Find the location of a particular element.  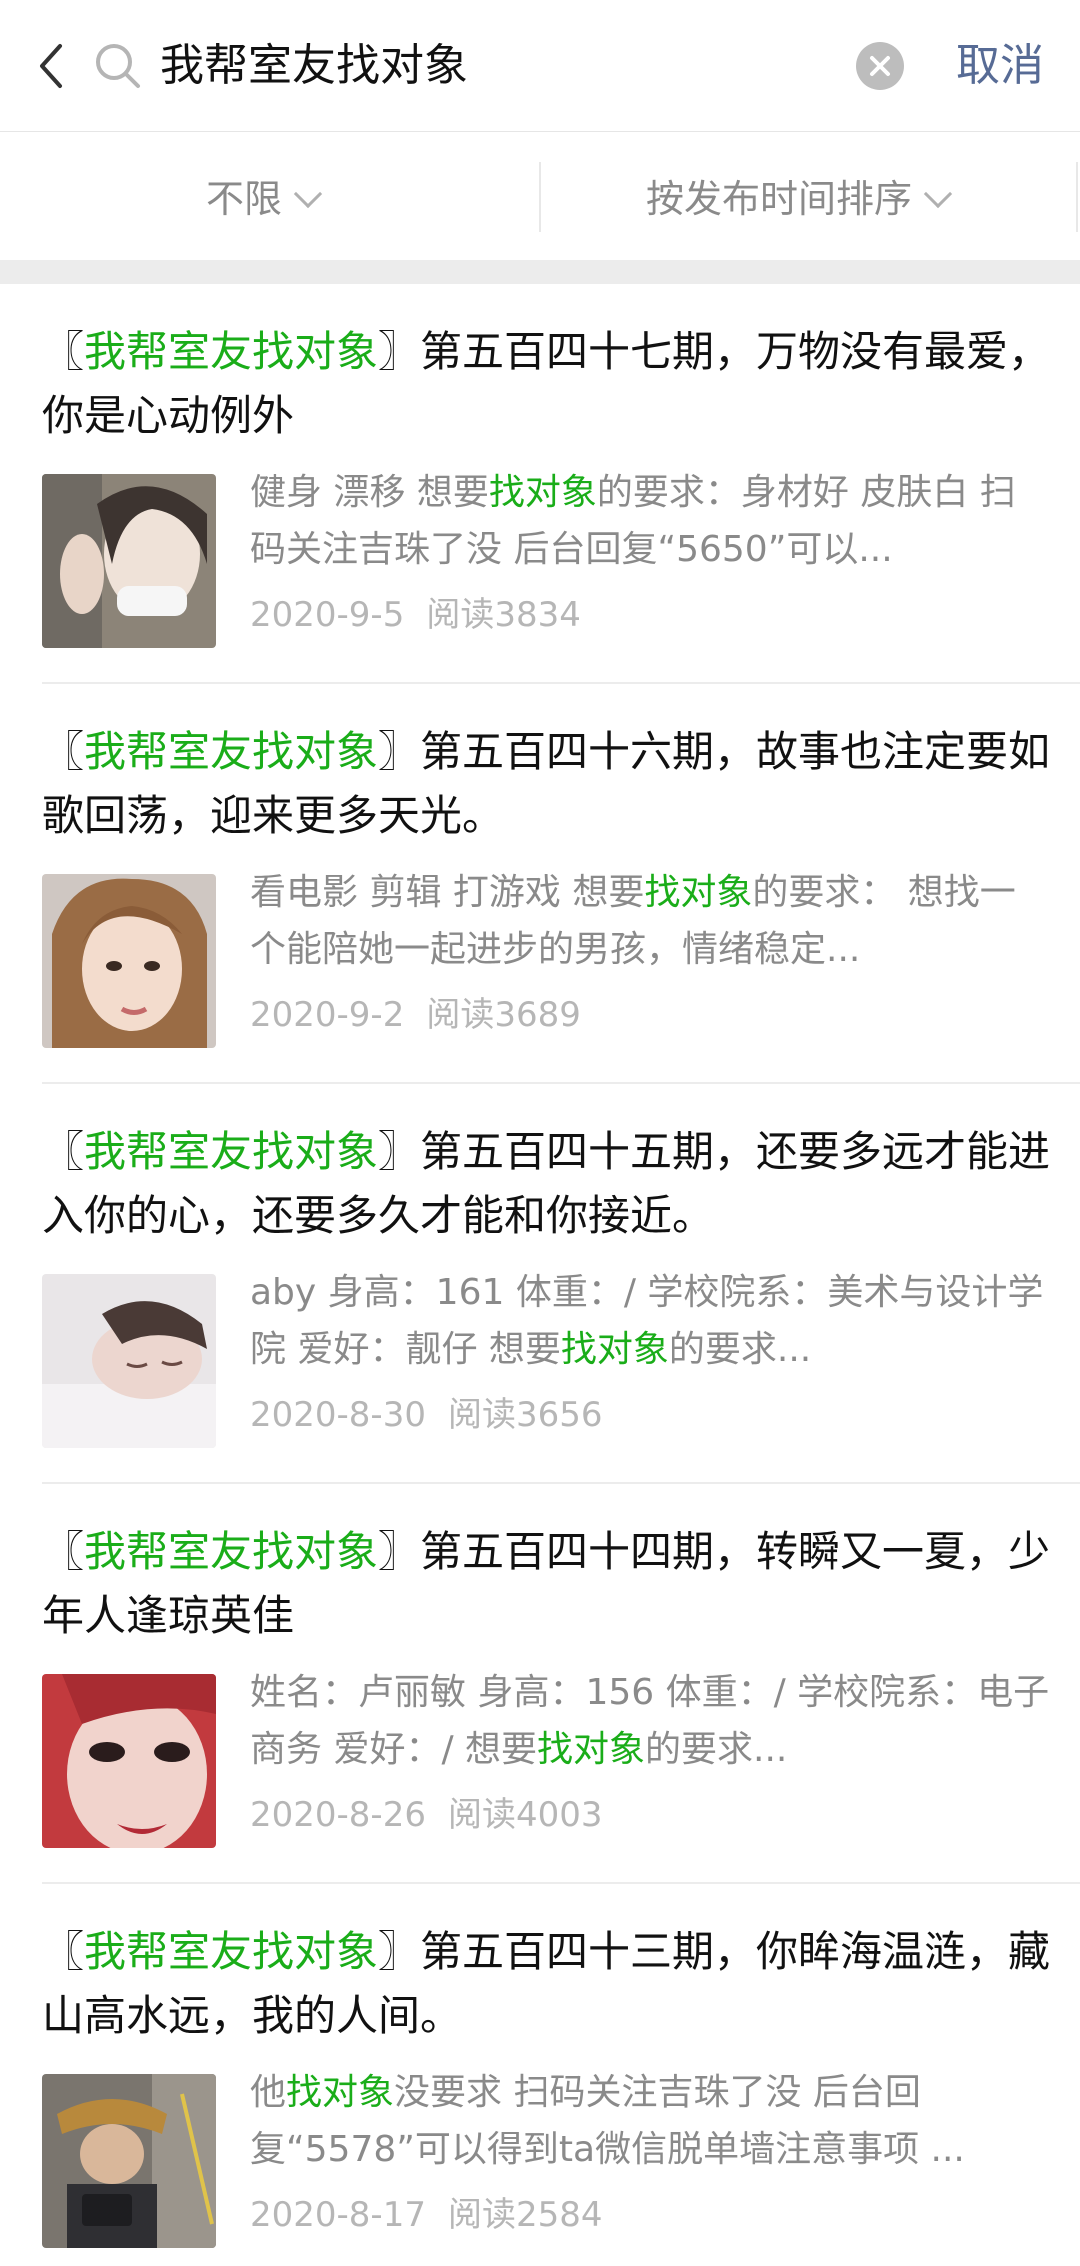

article-meta: 2020-8-30 阅读3656 is located at coordinates (426, 1415).